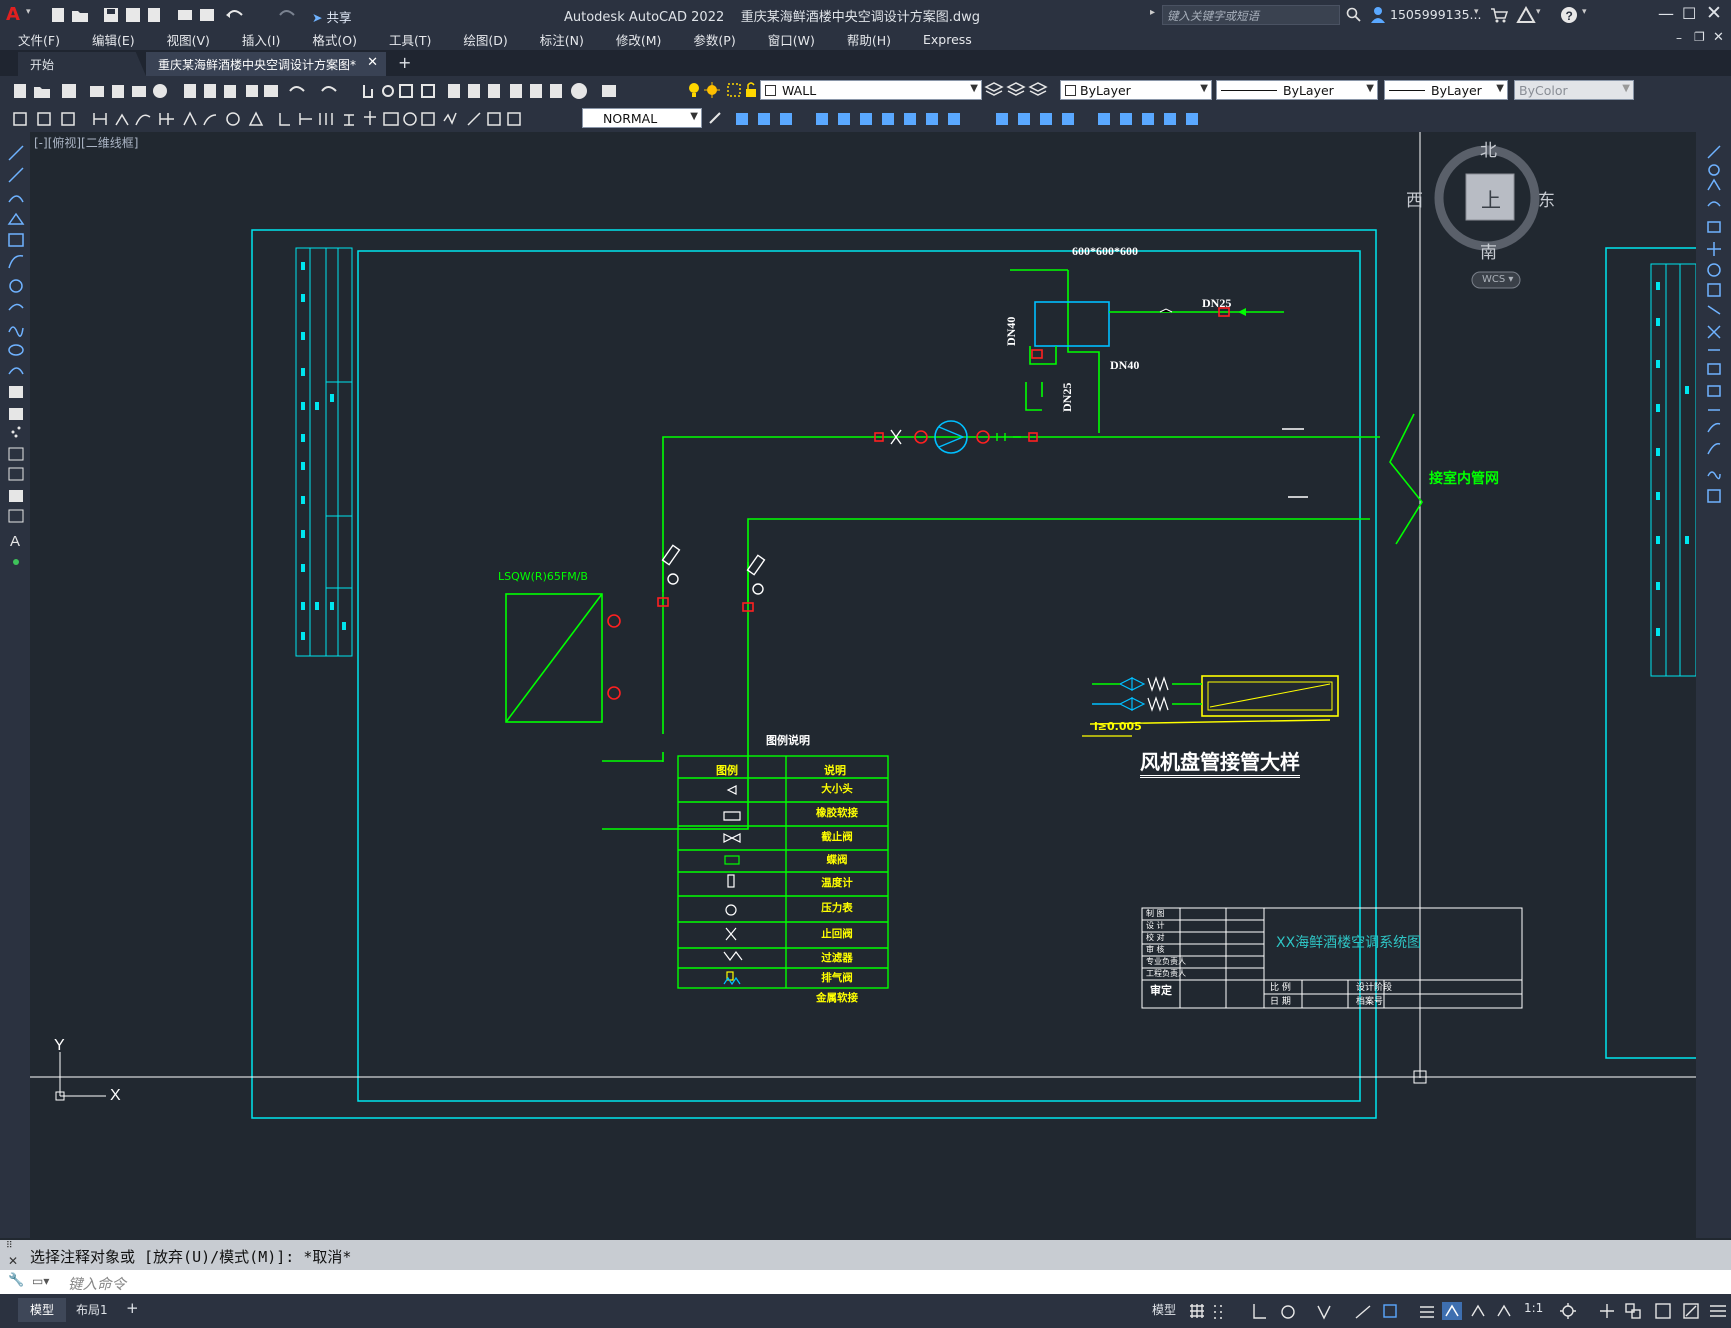 Image resolution: width=1731 pixels, height=1328 pixels. Describe the element at coordinates (80, 1076) in the screenshot. I see `ucs-icon` at that location.